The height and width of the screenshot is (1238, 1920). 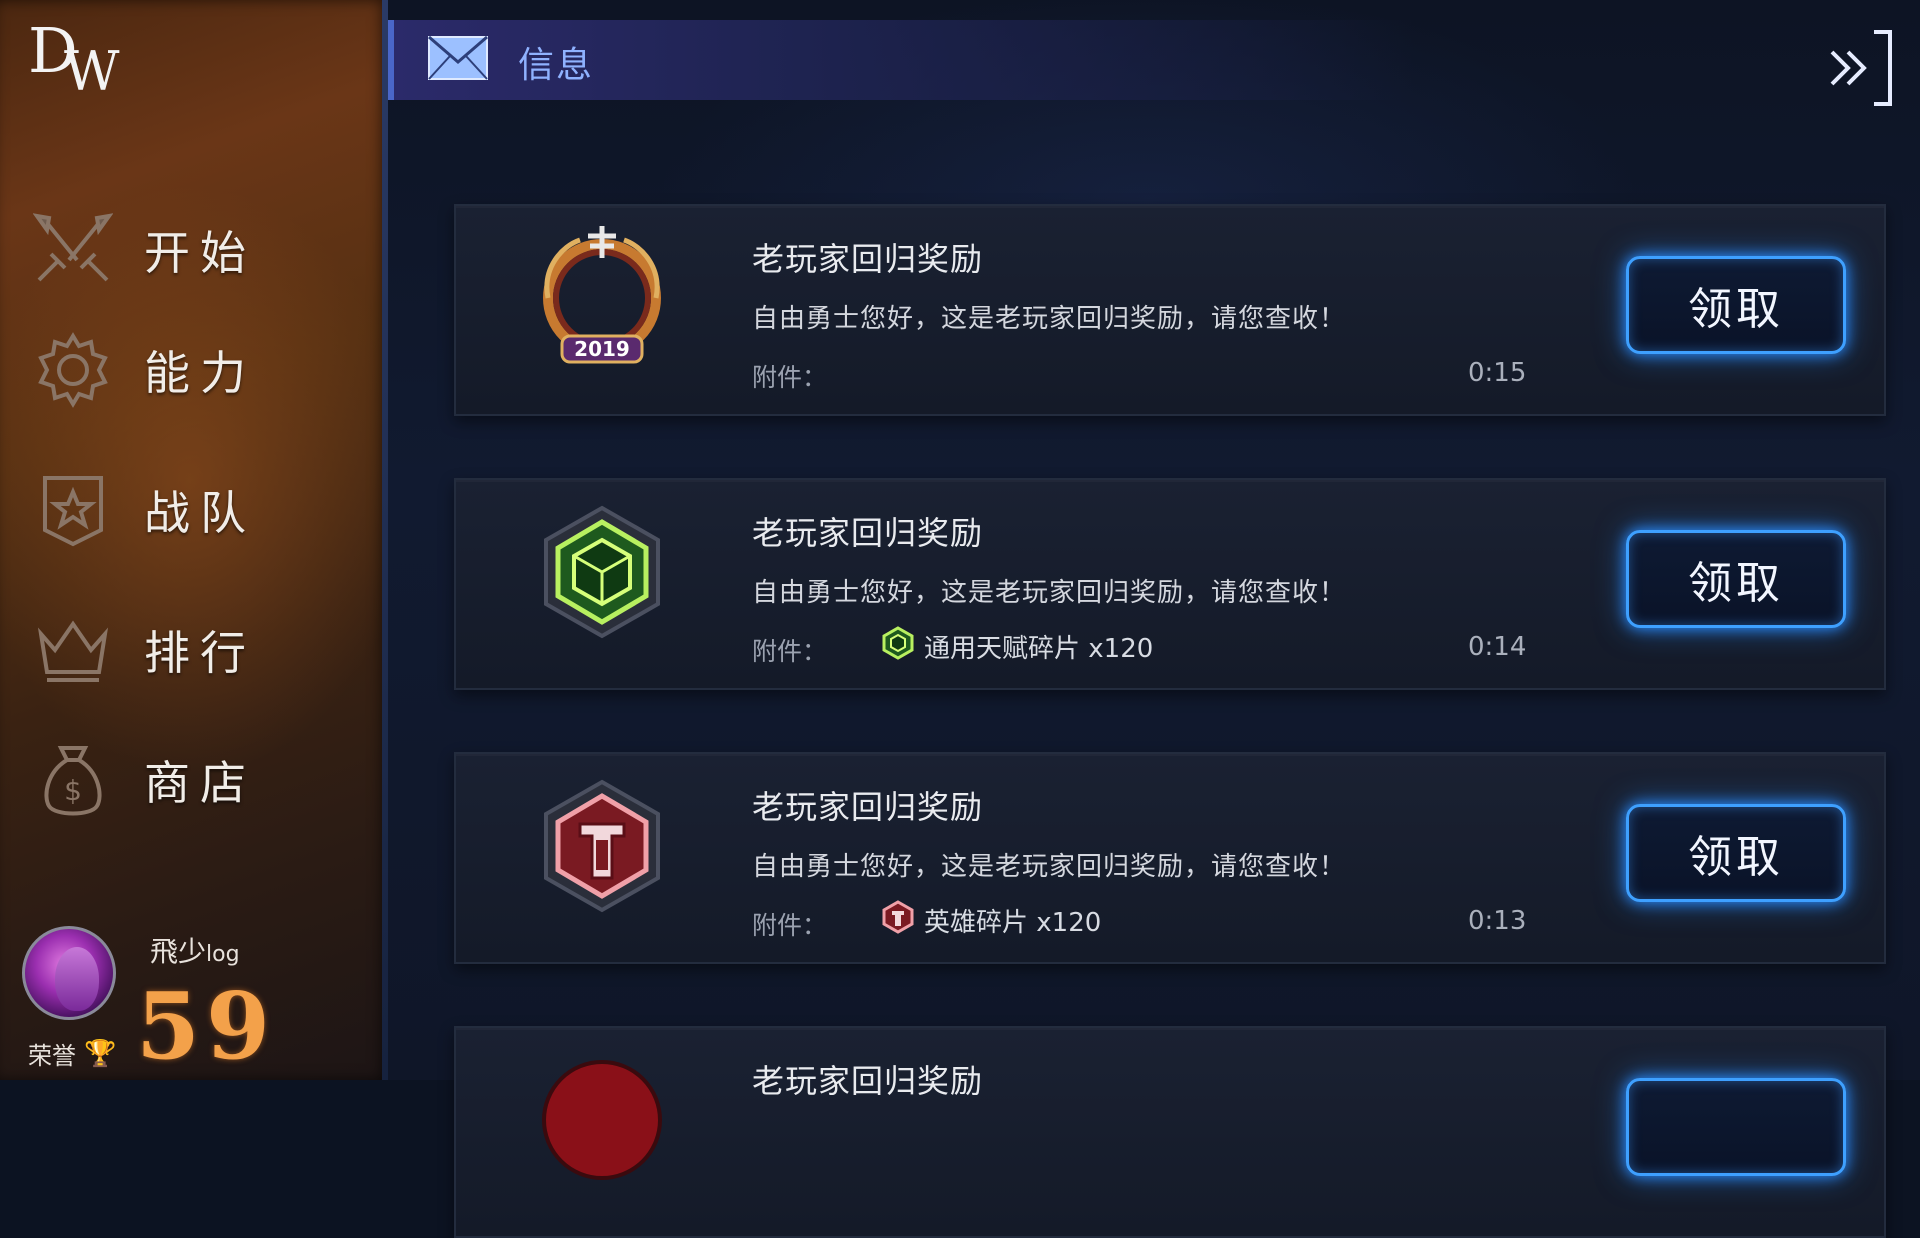 What do you see at coordinates (1497, 373) in the screenshot?
I see `mail-time: 0:15` at bounding box center [1497, 373].